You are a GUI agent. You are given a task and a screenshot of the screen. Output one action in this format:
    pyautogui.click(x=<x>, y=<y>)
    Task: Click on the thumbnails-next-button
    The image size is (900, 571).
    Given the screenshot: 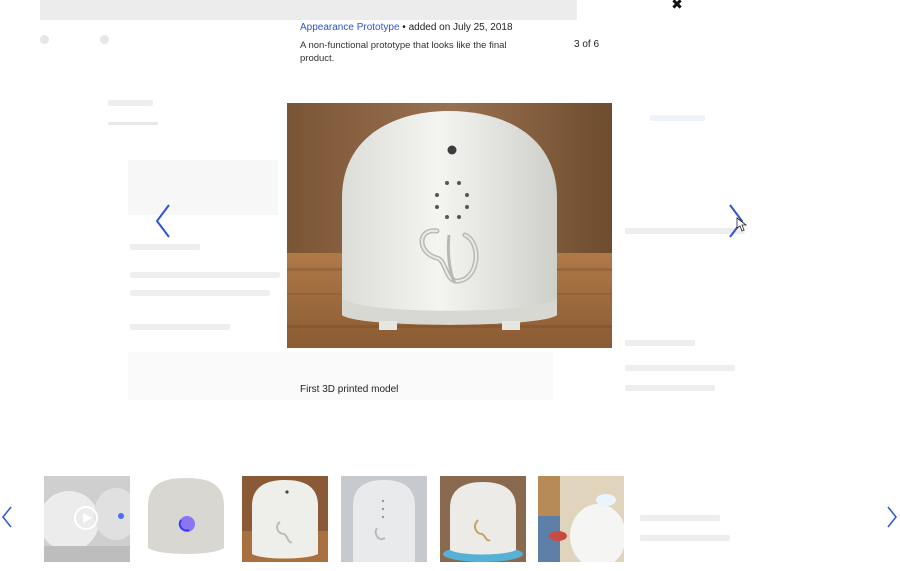 What is the action you would take?
    pyautogui.click(x=892, y=519)
    